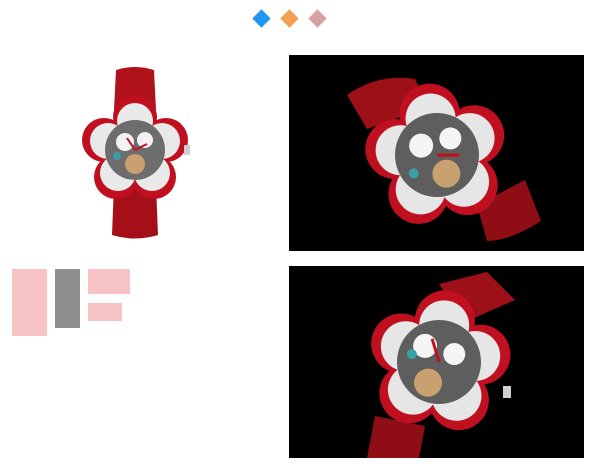  Describe the element at coordinates (300, 19) in the screenshot. I see `slider-dots` at that location.